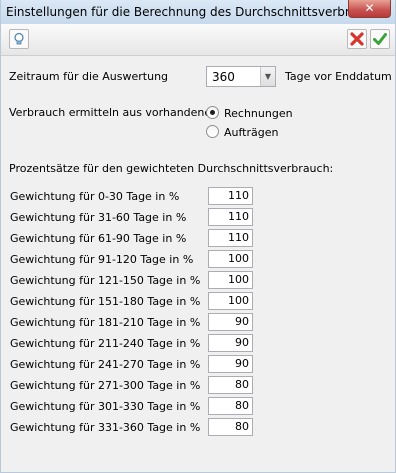 The height and width of the screenshot is (473, 396). I want to click on weight-row-331-360: Gewichtung für 331-360 Tage in % 80, so click(198, 428).